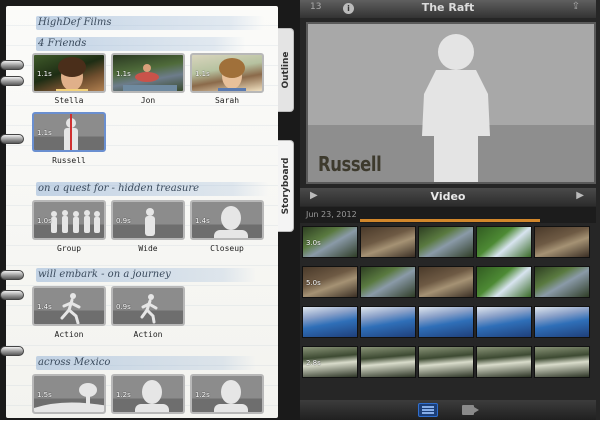 This screenshot has height=428, width=600. I want to click on shot-label-wide: Wide, so click(148, 248).